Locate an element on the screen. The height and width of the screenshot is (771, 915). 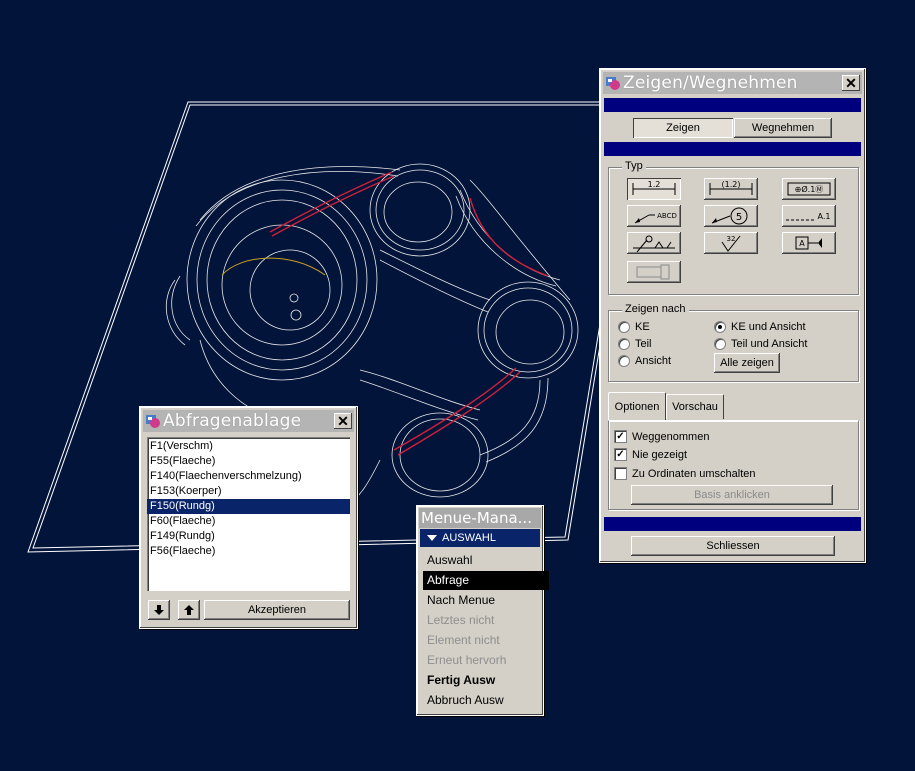
cosmetic-feature-icon is located at coordinates (654, 272).